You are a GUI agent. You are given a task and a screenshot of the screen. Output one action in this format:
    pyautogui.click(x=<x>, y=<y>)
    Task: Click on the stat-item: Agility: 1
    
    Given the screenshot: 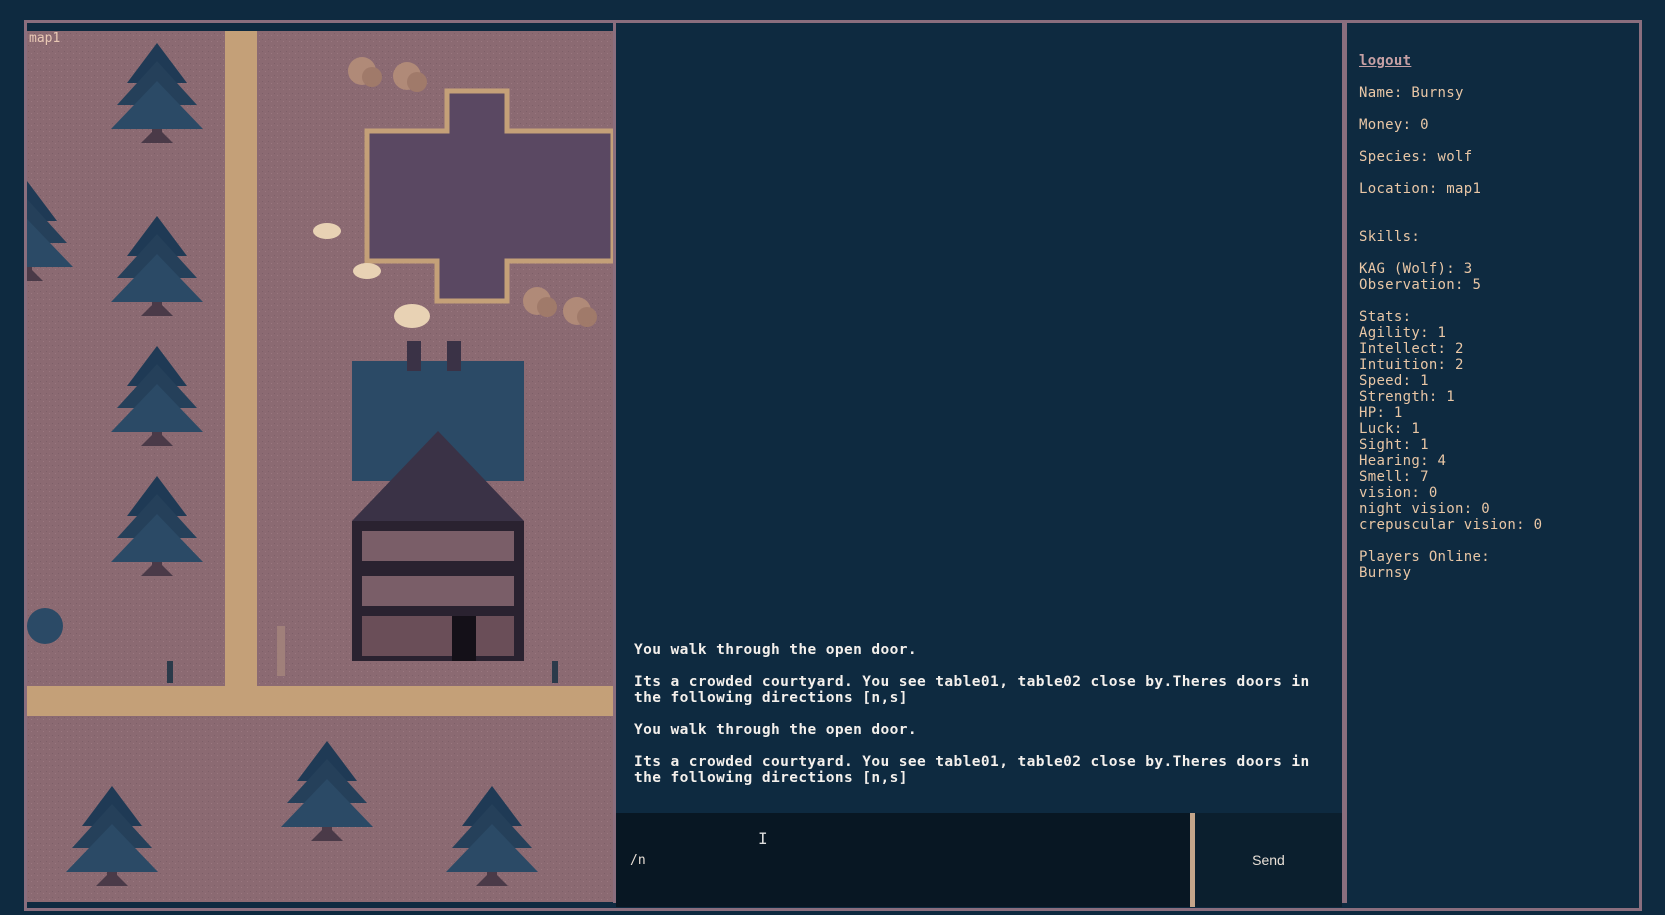 What is the action you would take?
    pyautogui.click(x=1403, y=333)
    